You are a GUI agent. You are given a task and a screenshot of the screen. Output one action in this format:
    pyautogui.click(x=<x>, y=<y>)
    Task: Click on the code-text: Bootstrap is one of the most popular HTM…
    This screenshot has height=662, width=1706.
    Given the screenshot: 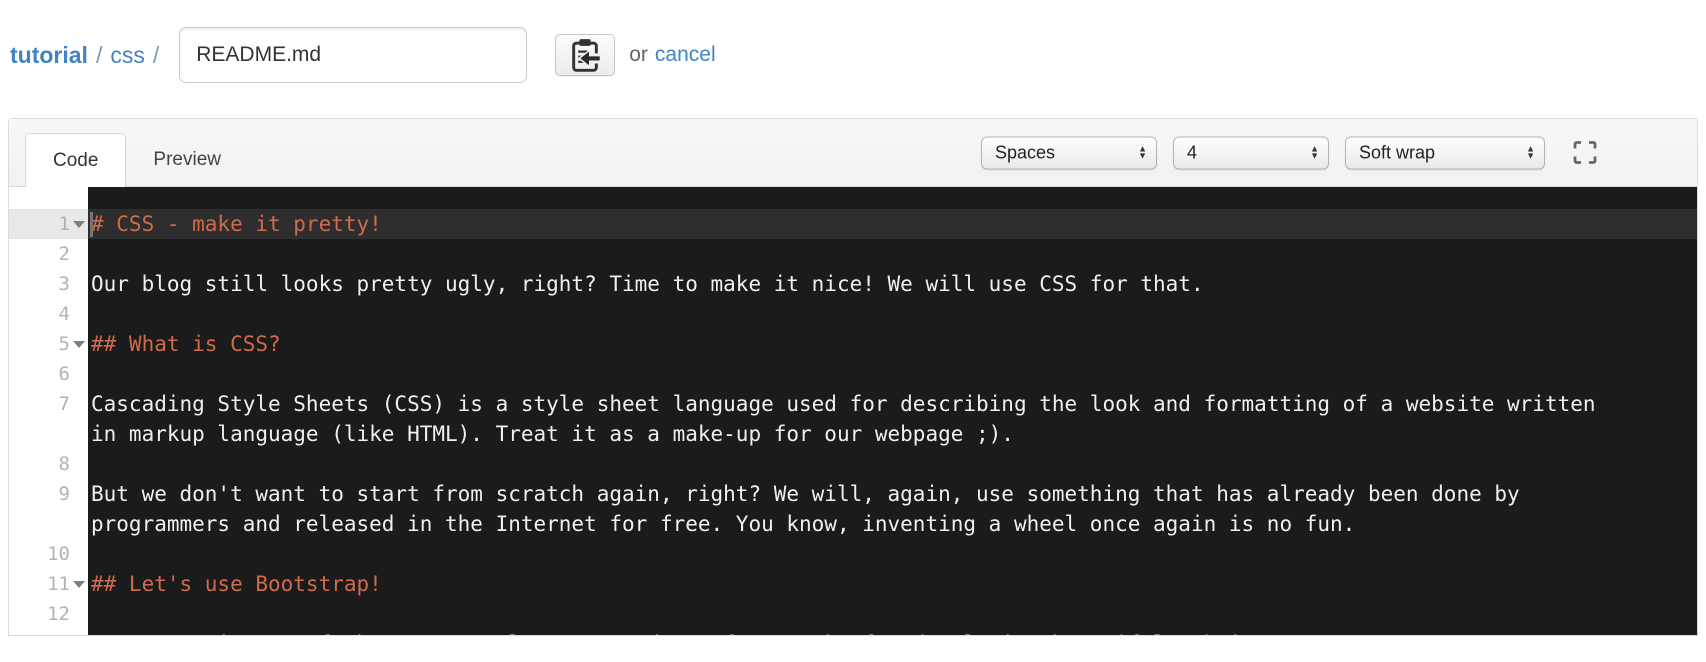 What is the action you would take?
    pyautogui.click(x=849, y=632)
    